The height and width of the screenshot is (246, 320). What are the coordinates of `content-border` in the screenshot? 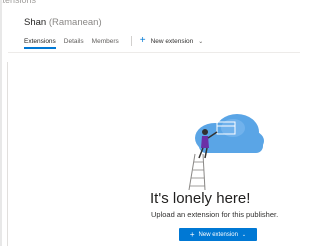 It's located at (7, 154).